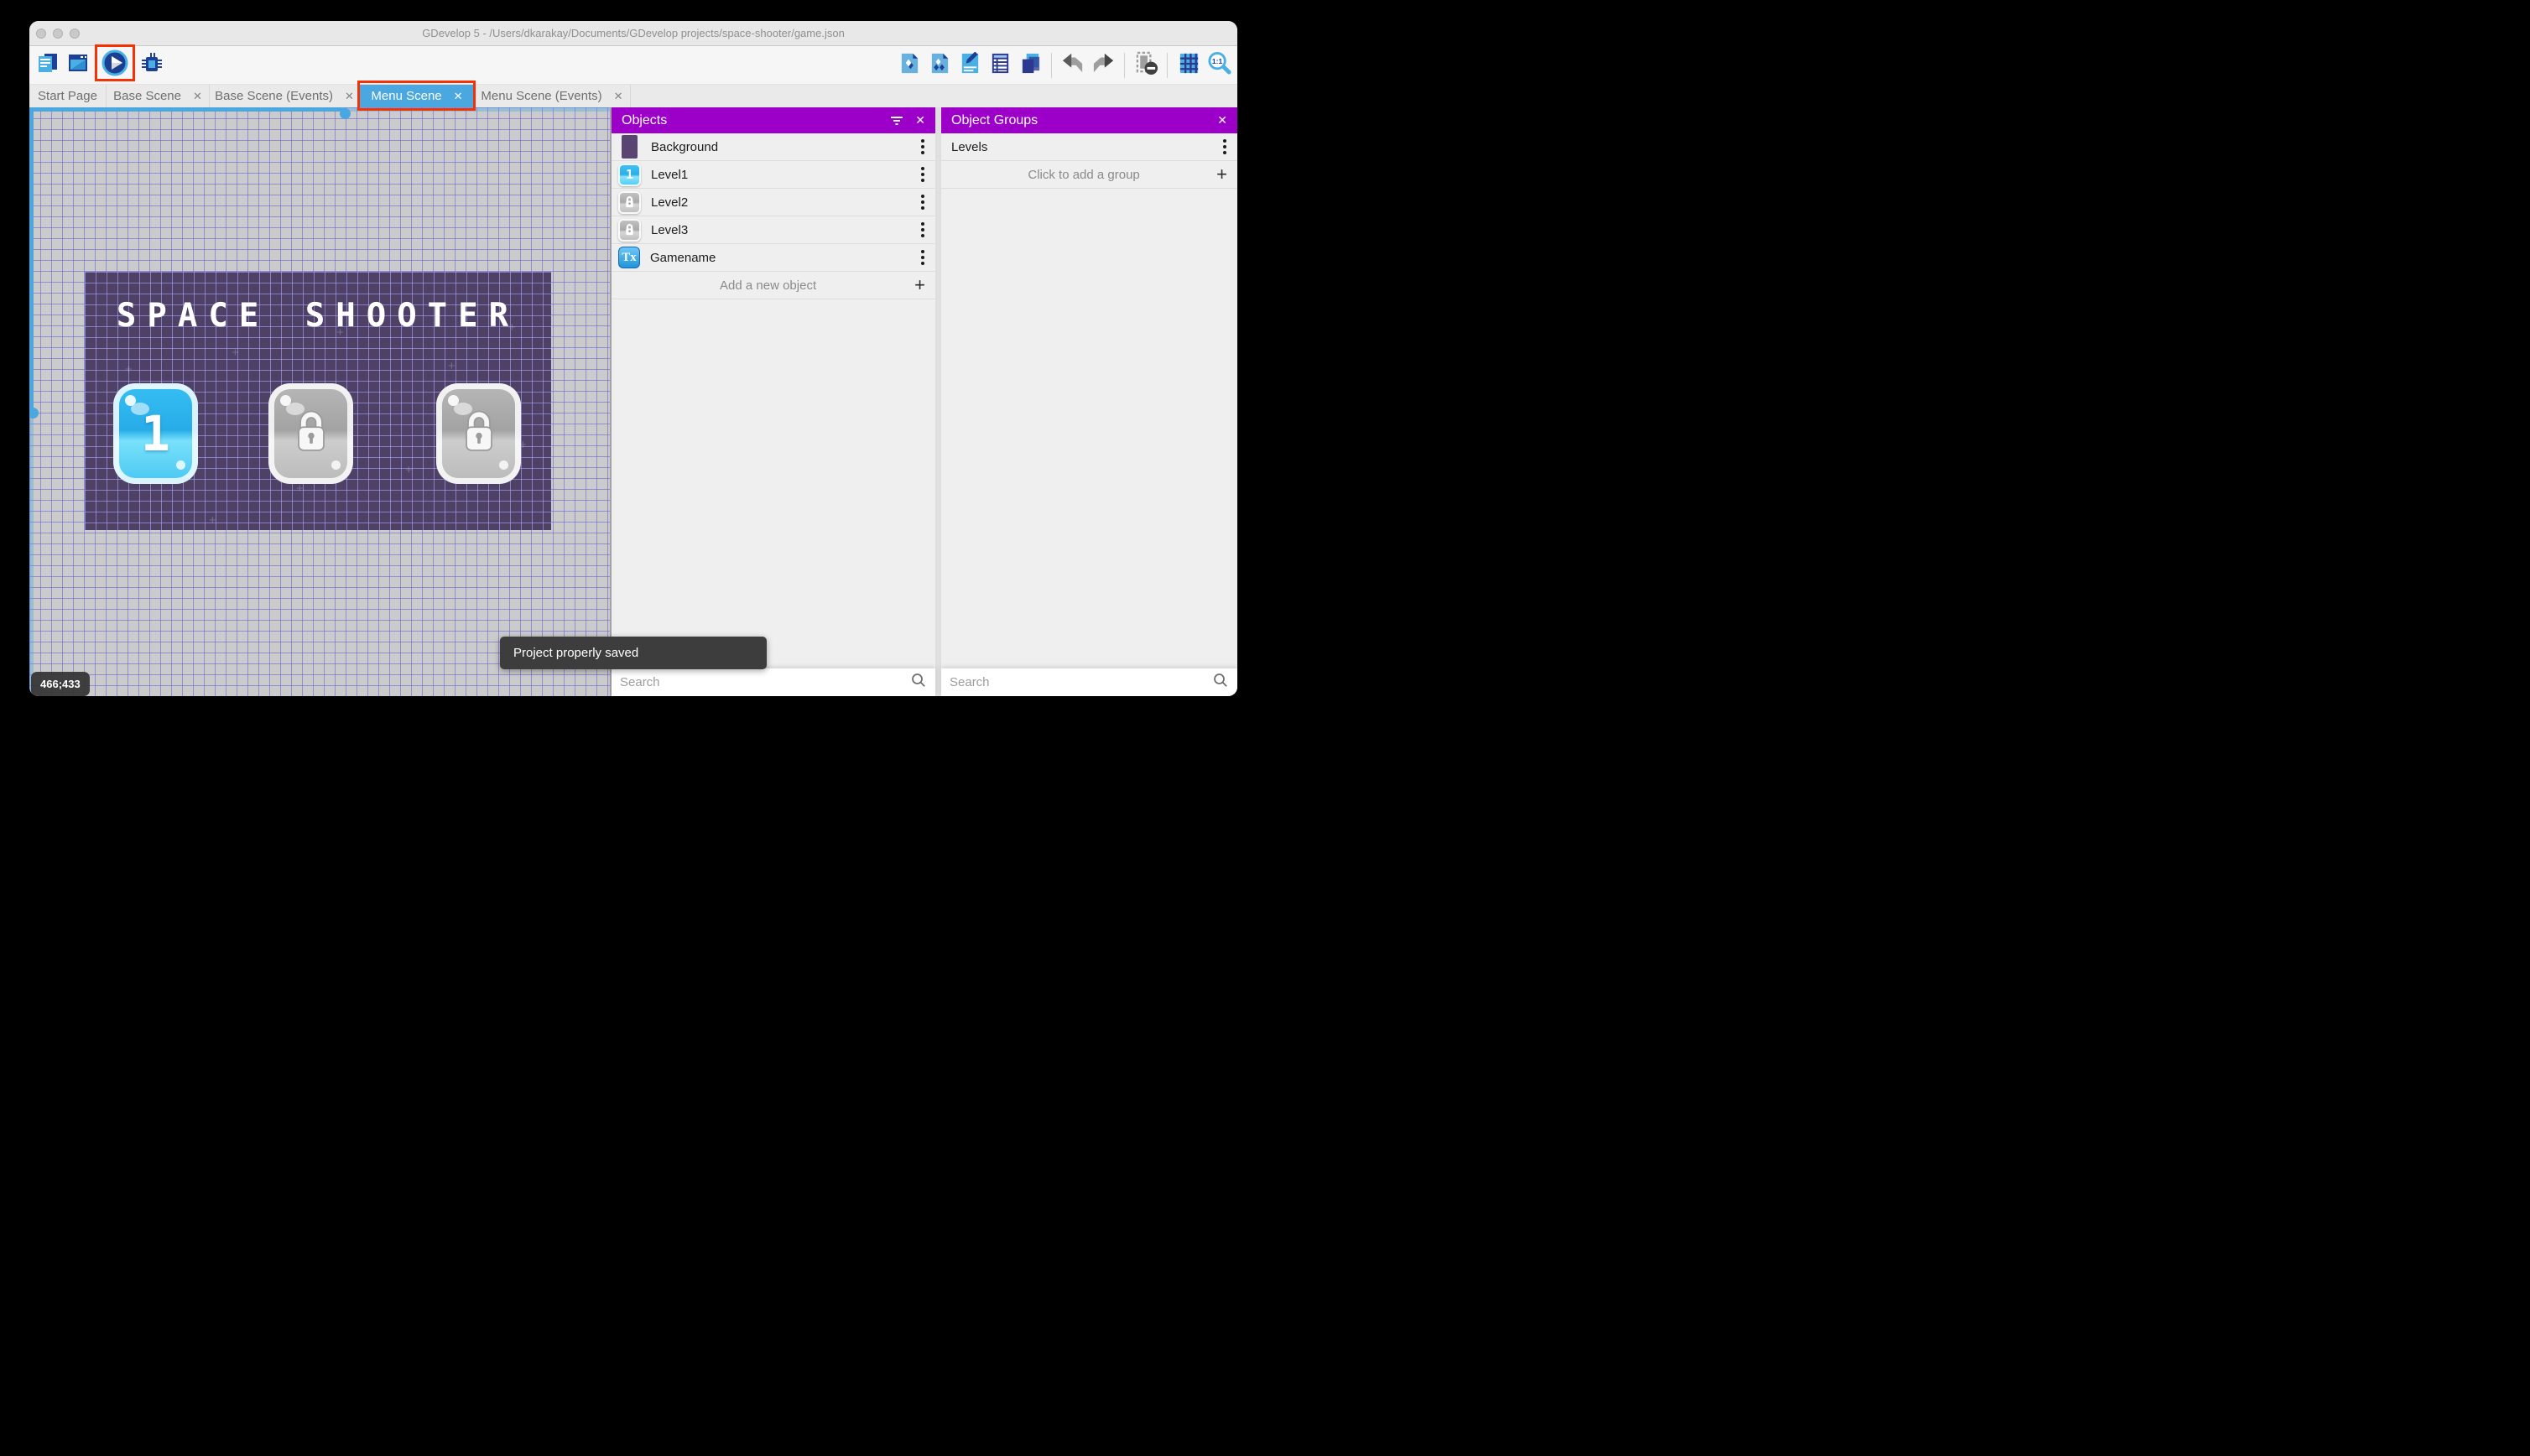 The width and height of the screenshot is (2530, 1456). I want to click on close-window-button, so click(41, 34).